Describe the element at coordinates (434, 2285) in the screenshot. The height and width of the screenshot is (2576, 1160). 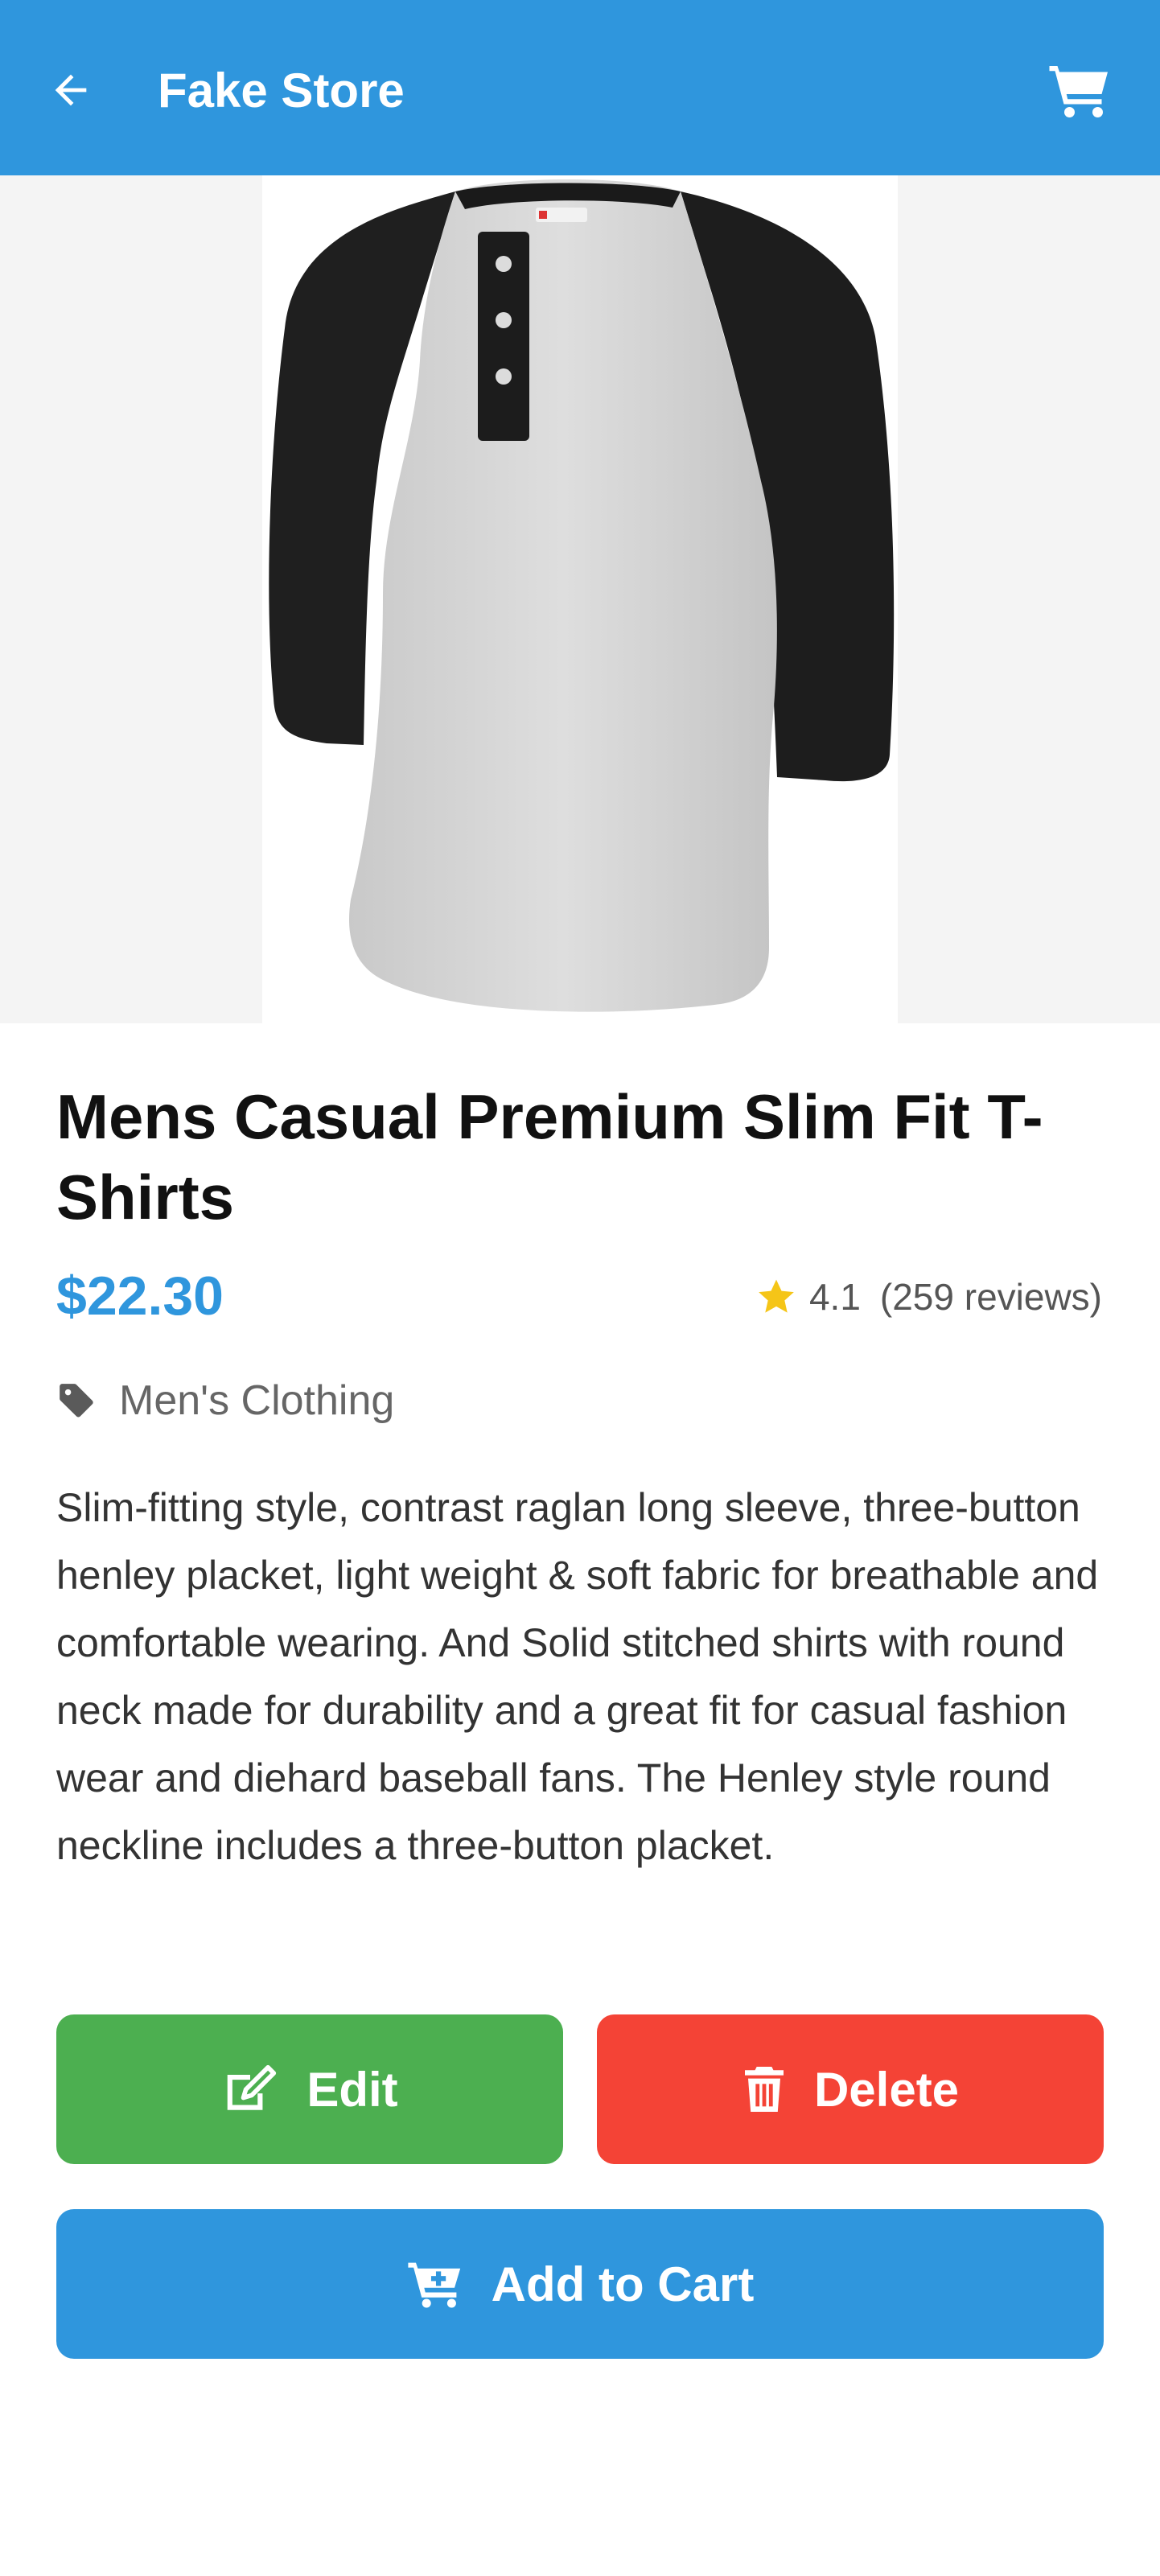
I see `cart-plus-icon` at that location.